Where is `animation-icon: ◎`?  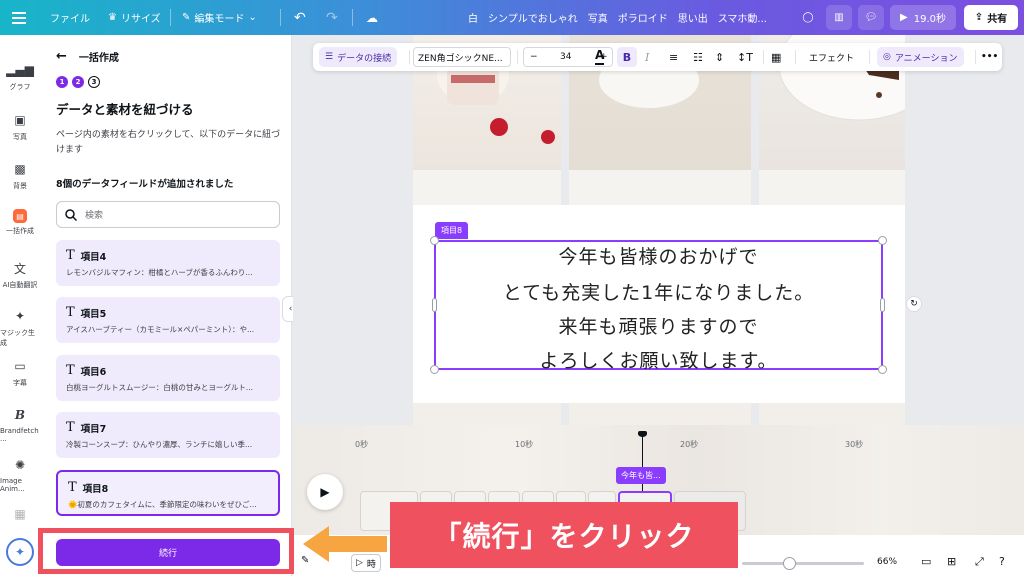 animation-icon: ◎ is located at coordinates (887, 57).